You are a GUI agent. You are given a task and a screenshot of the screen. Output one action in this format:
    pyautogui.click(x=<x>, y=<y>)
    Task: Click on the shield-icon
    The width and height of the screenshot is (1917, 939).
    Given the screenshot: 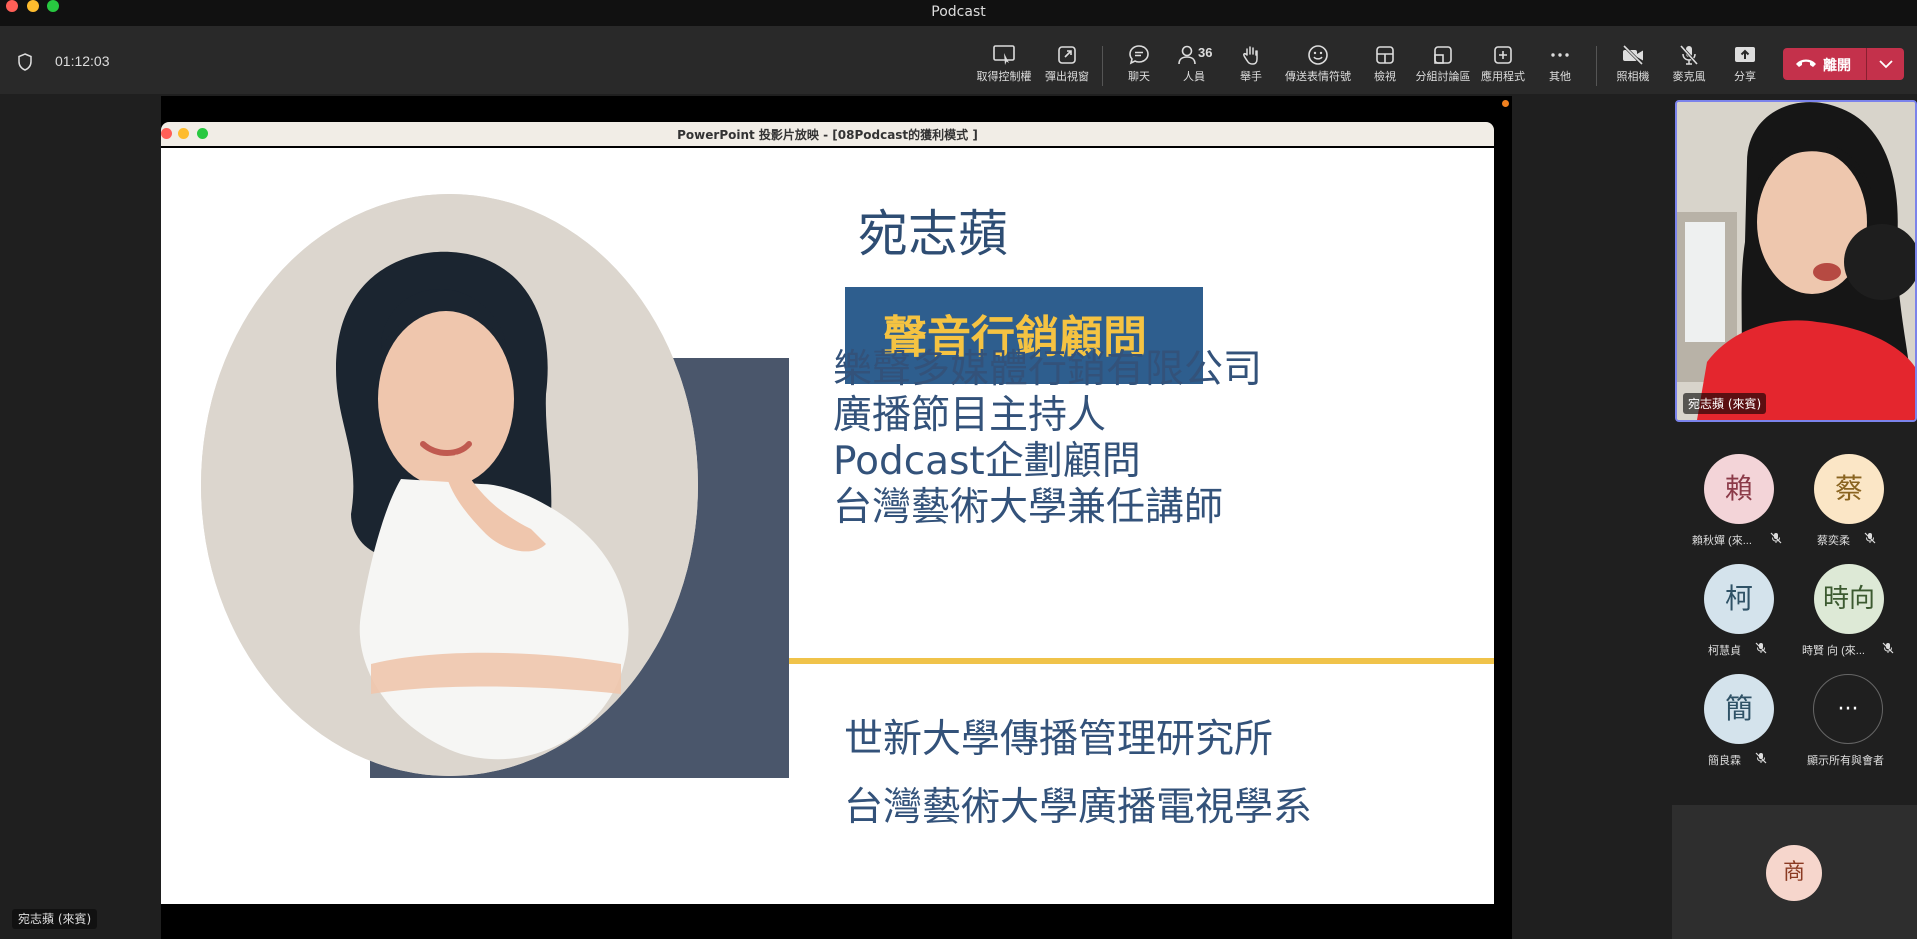 What is the action you would take?
    pyautogui.click(x=25, y=62)
    